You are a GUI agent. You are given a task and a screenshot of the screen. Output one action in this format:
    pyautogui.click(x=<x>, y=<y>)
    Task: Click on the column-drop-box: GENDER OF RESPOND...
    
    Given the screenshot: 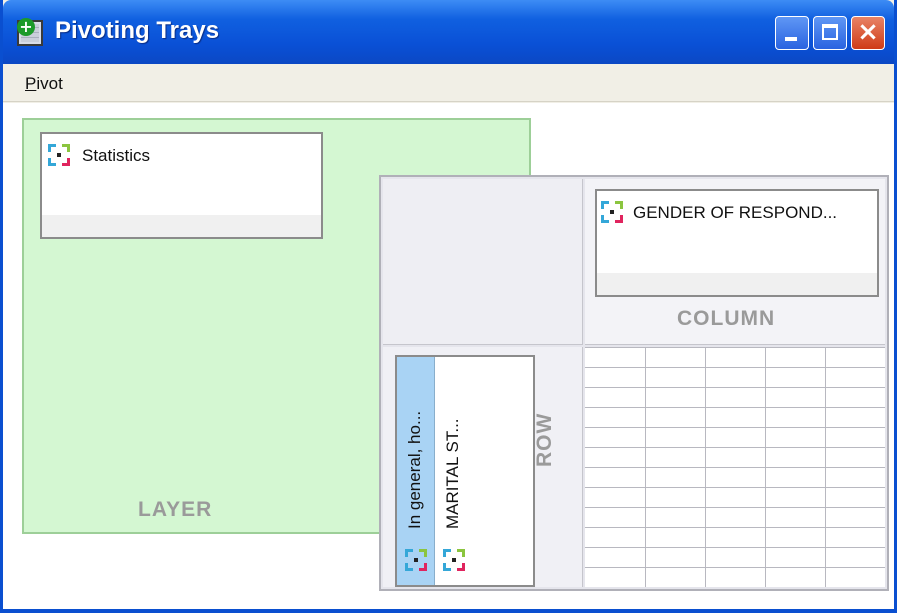 What is the action you would take?
    pyautogui.click(x=737, y=243)
    